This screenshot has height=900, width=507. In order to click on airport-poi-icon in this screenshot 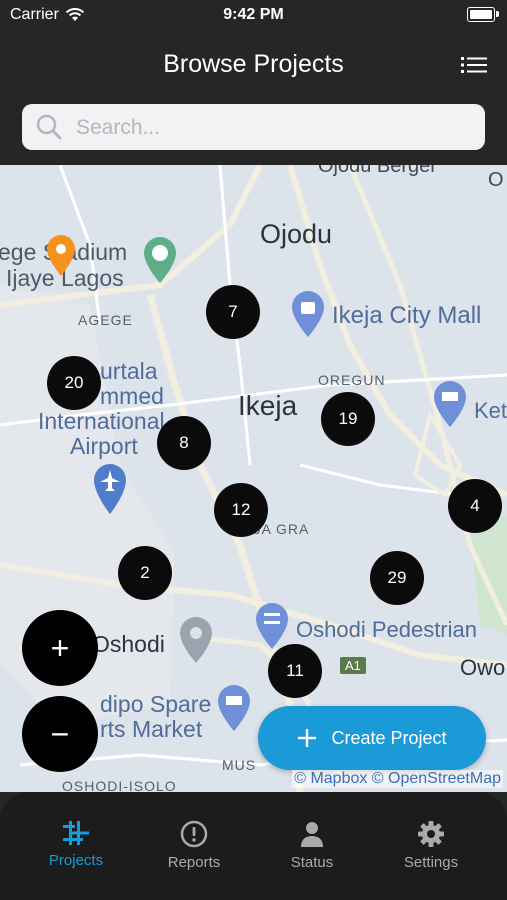, I will do `click(110, 489)`.